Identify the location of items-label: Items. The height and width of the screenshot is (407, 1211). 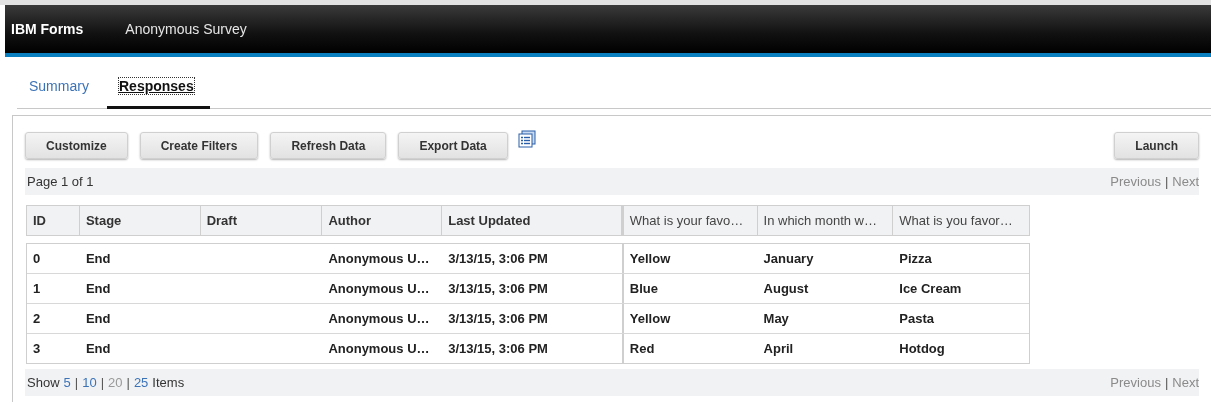
(168, 382).